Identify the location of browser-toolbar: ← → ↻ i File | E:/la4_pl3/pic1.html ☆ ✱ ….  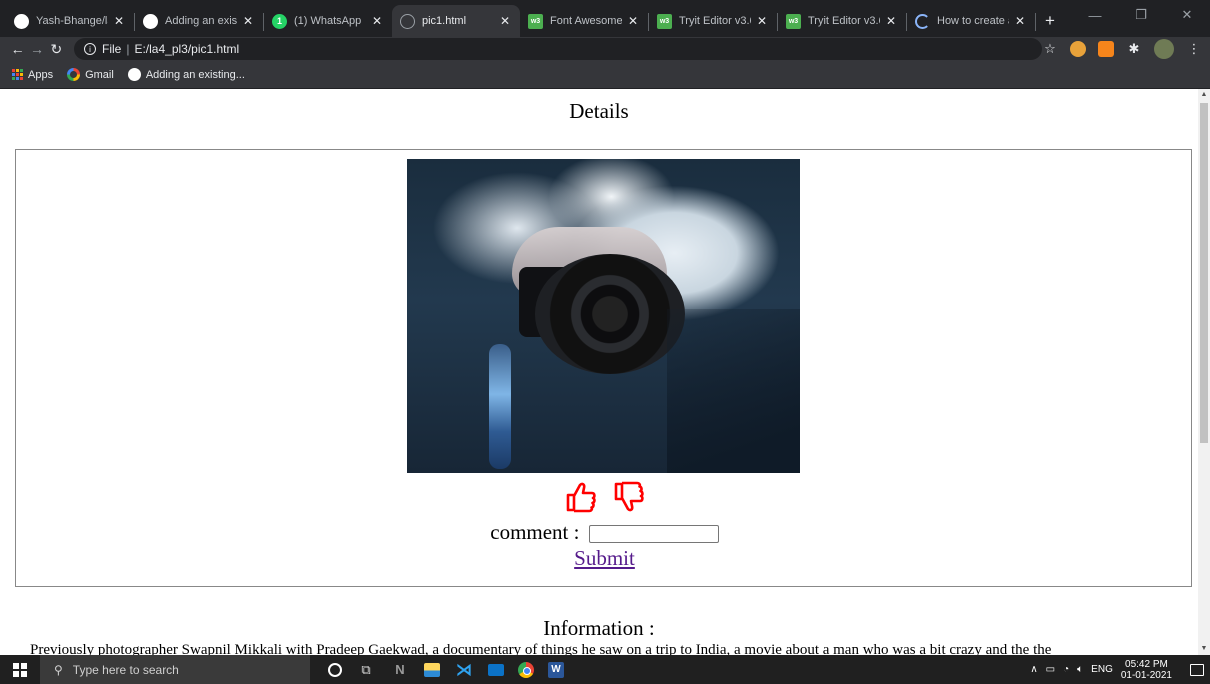
(605, 49).